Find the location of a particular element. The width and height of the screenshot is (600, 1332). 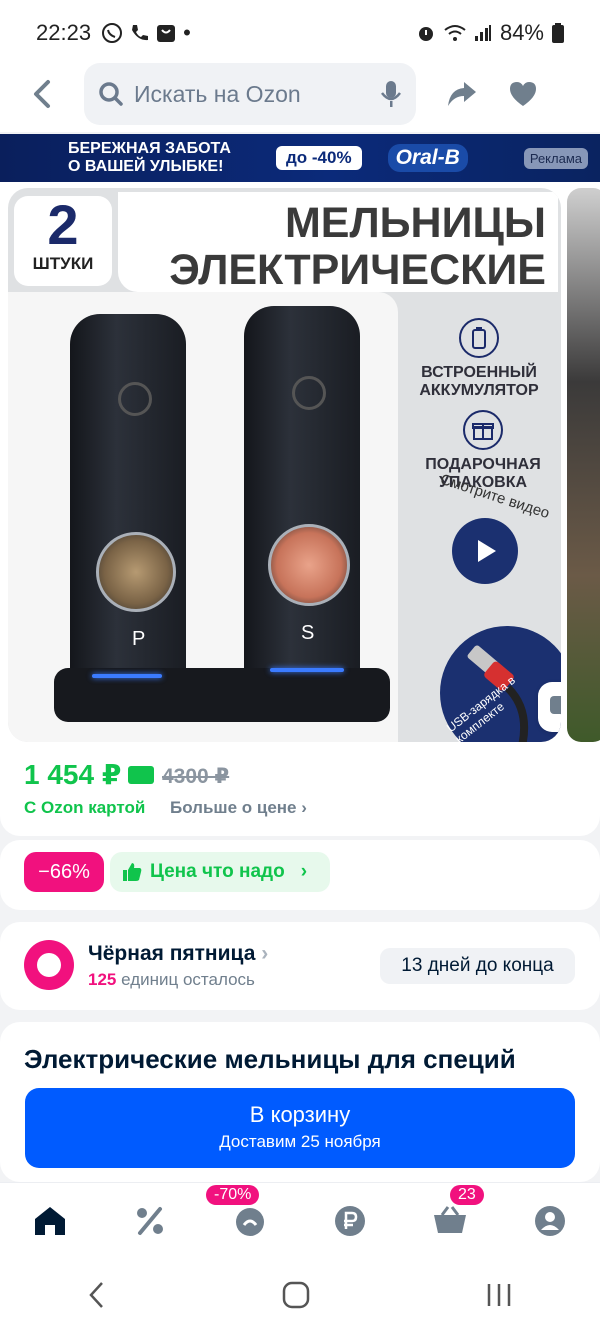

grinder-pepper is located at coordinates (128, 504).